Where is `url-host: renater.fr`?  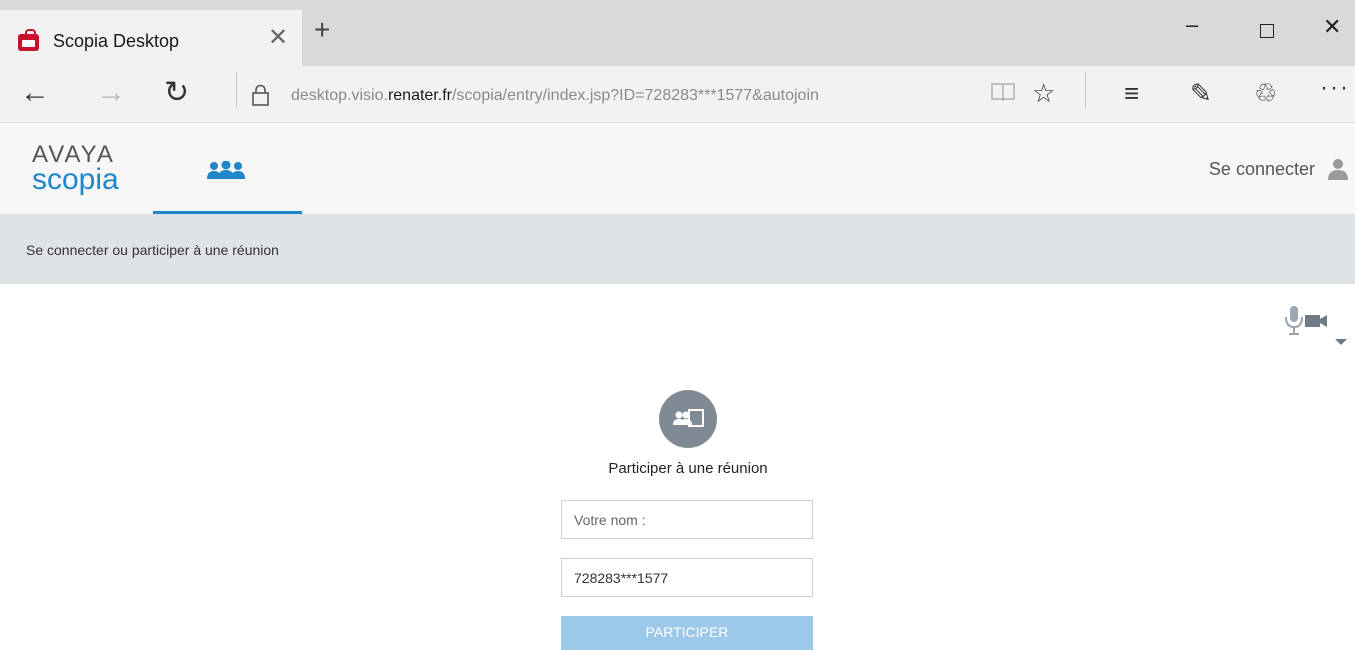 url-host: renater.fr is located at coordinates (419, 95).